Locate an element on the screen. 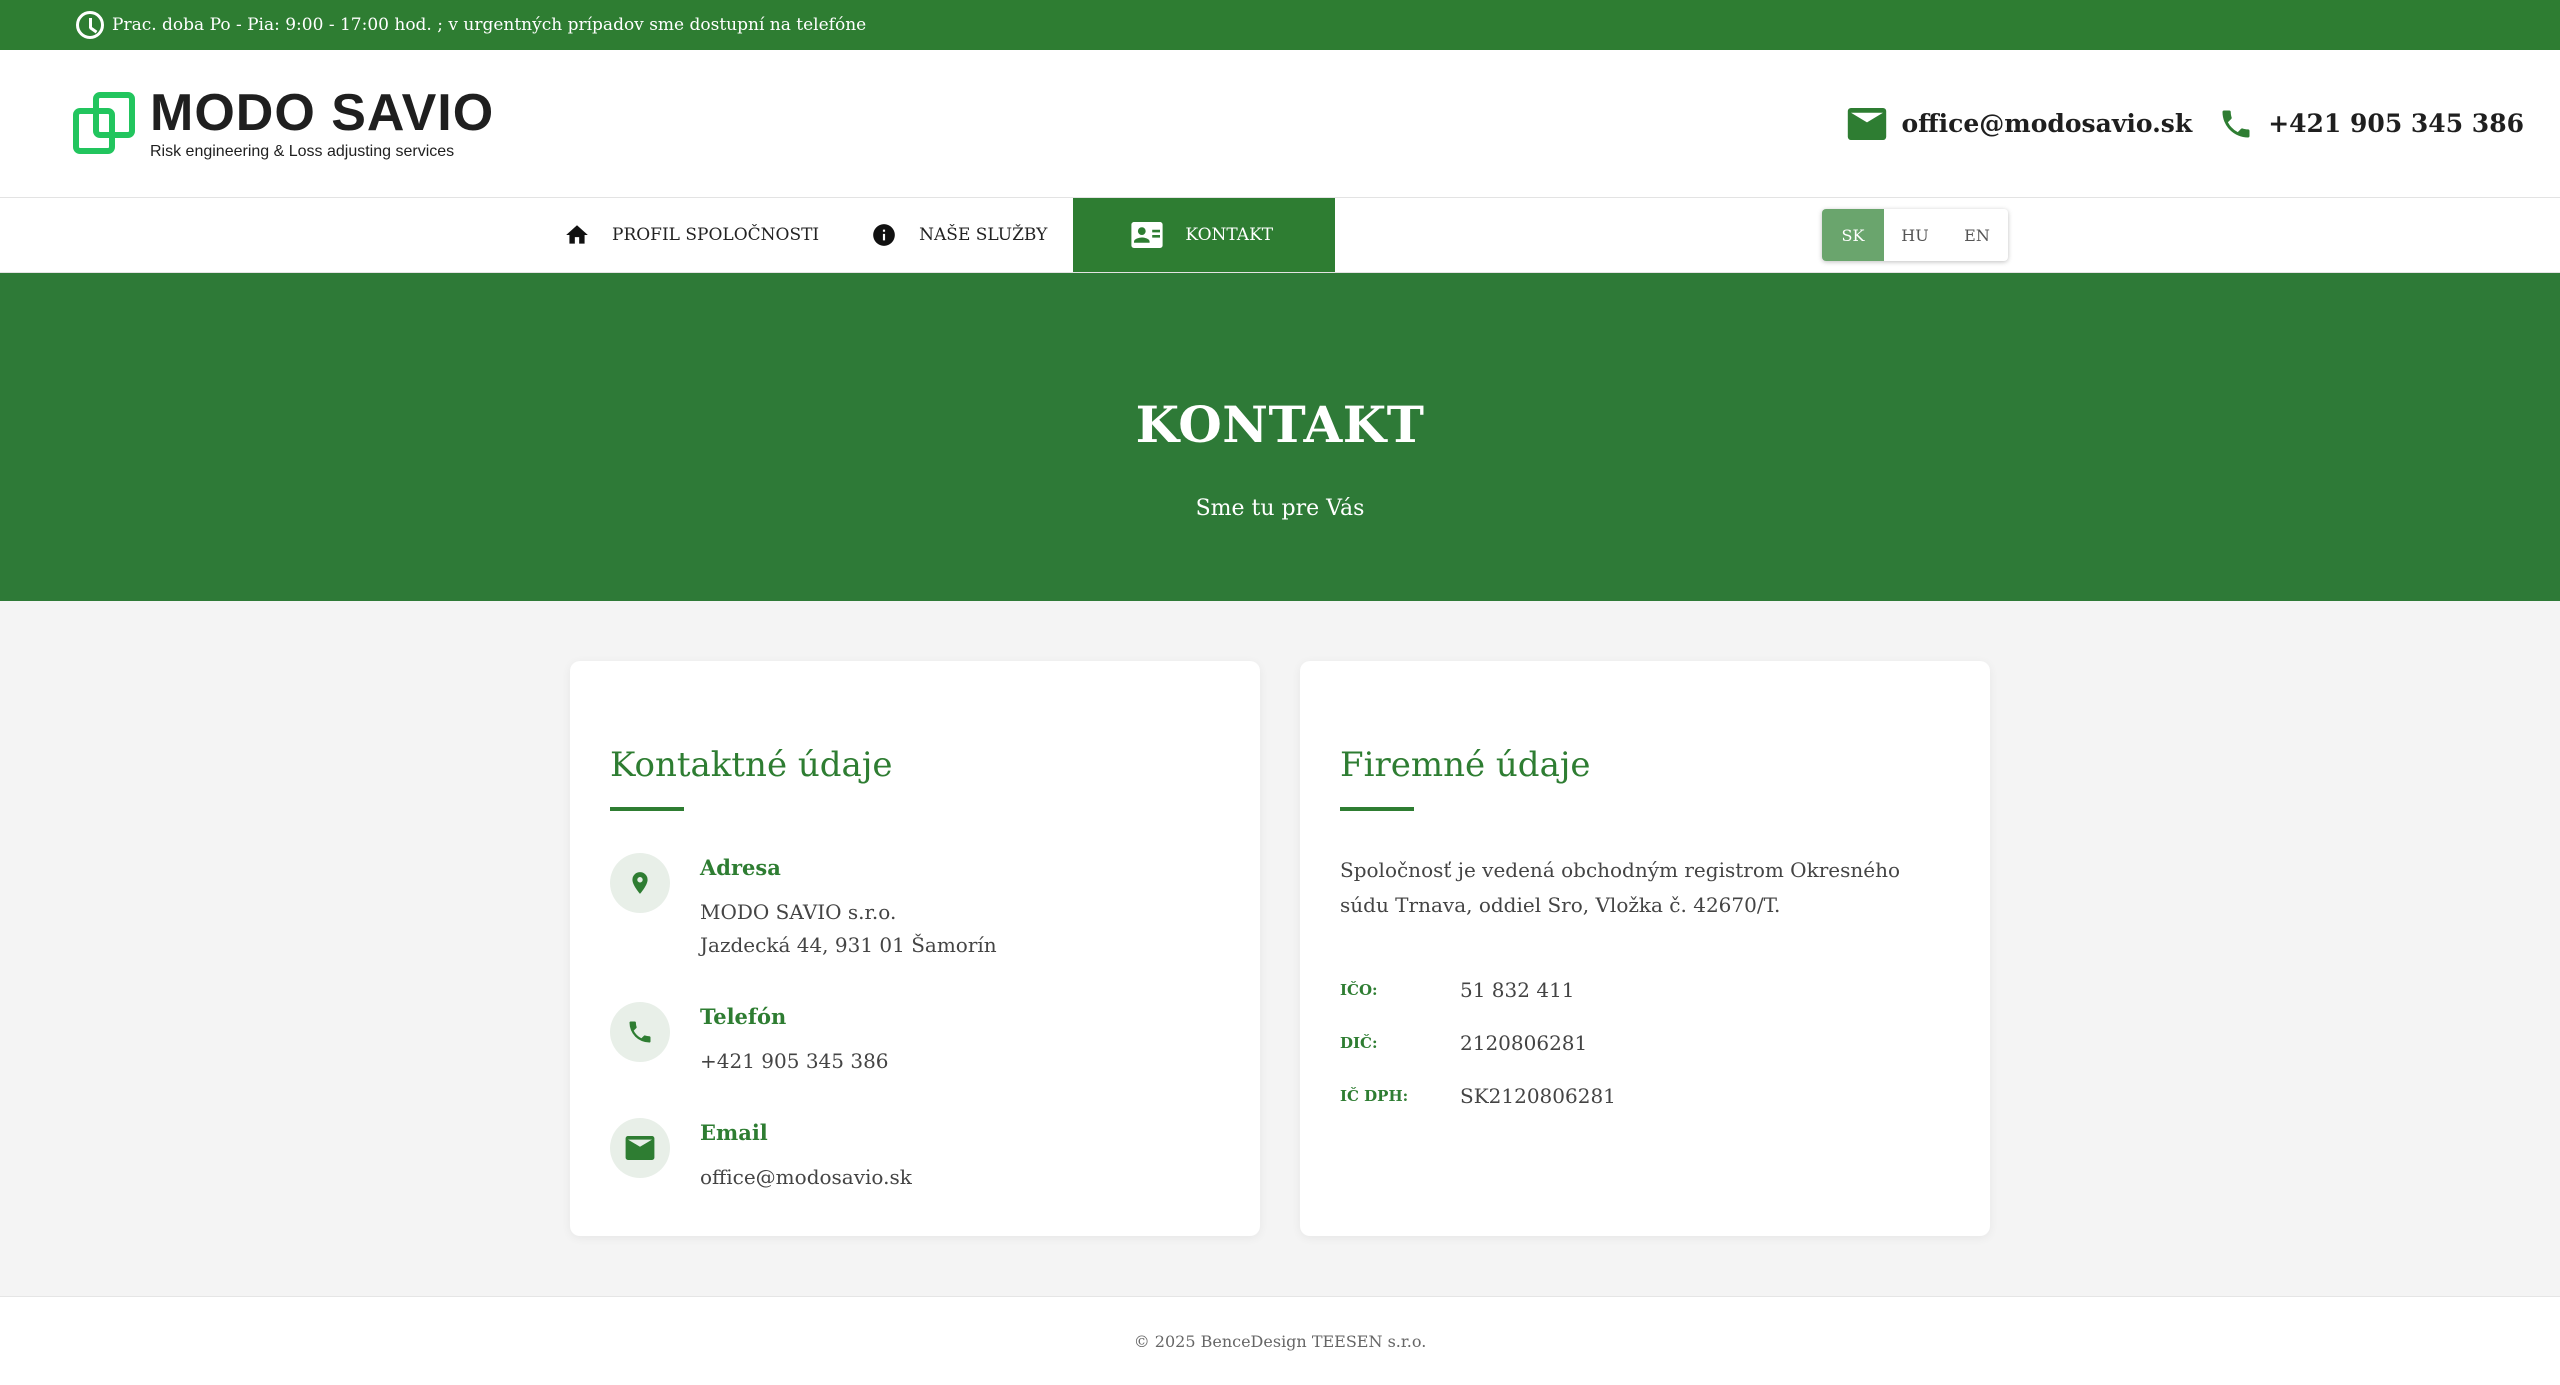 The height and width of the screenshot is (1385, 2560). company-info-row: IČO: 51 832 411 is located at coordinates (1645, 989).